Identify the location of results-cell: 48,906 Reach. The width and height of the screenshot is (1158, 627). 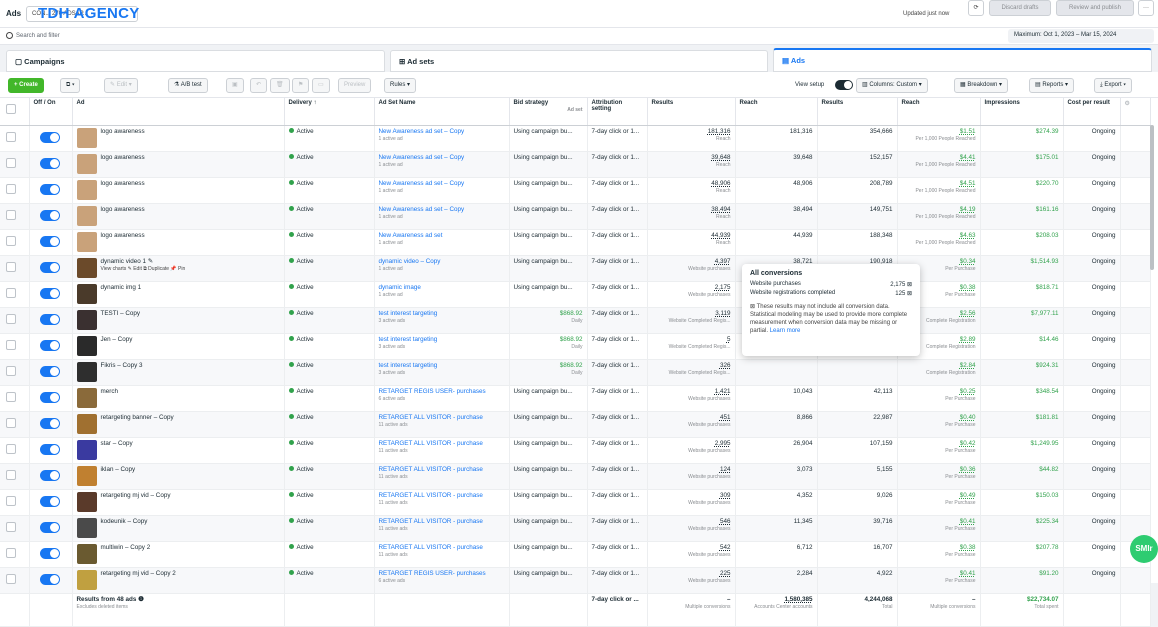
(691, 190).